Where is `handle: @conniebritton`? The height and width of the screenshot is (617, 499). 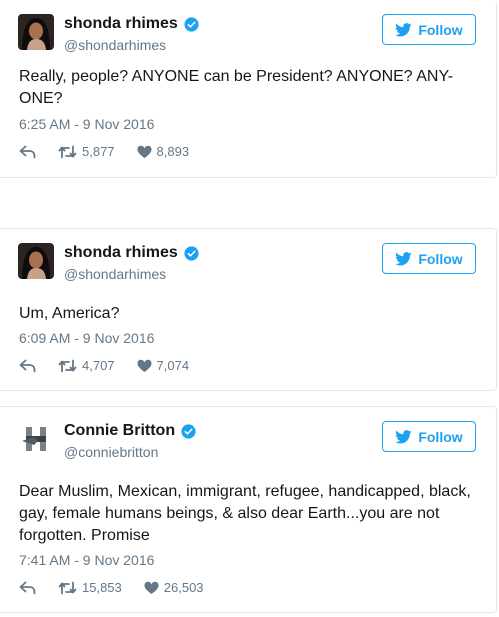 handle: @conniebritton is located at coordinates (111, 452).